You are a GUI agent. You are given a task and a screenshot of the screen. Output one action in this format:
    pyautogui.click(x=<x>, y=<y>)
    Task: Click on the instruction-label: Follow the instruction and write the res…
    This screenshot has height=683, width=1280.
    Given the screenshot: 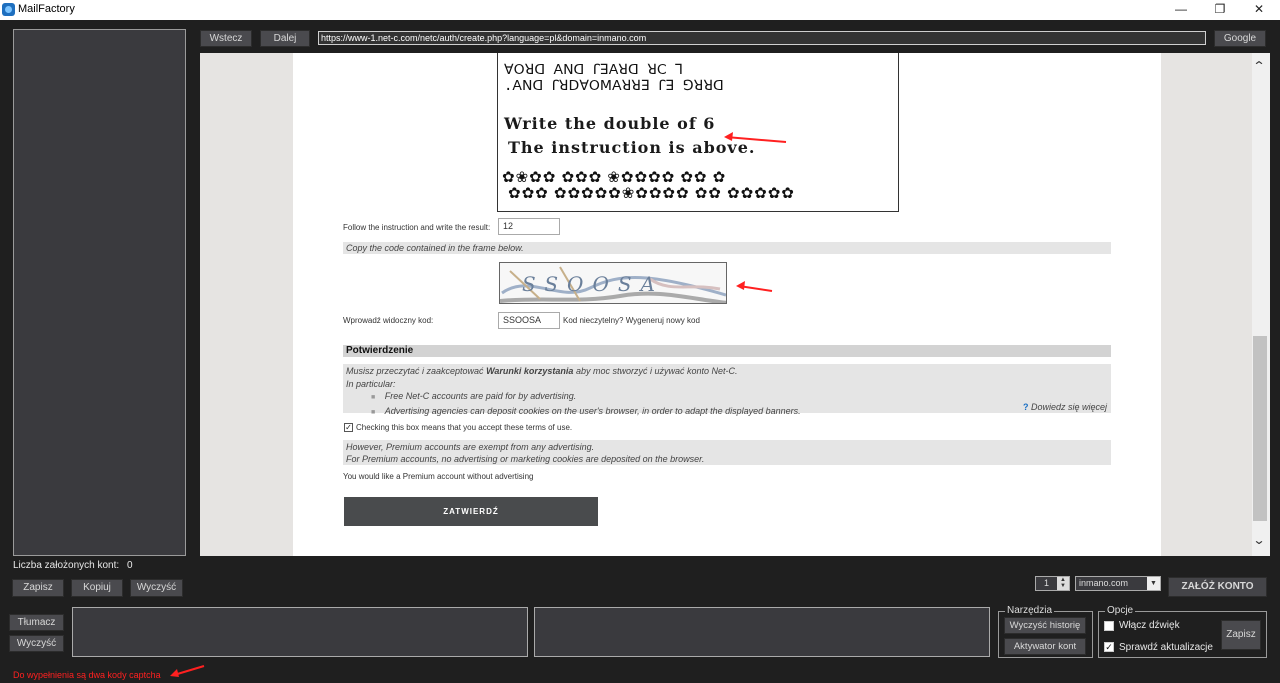 What is the action you would take?
    pyautogui.click(x=417, y=227)
    